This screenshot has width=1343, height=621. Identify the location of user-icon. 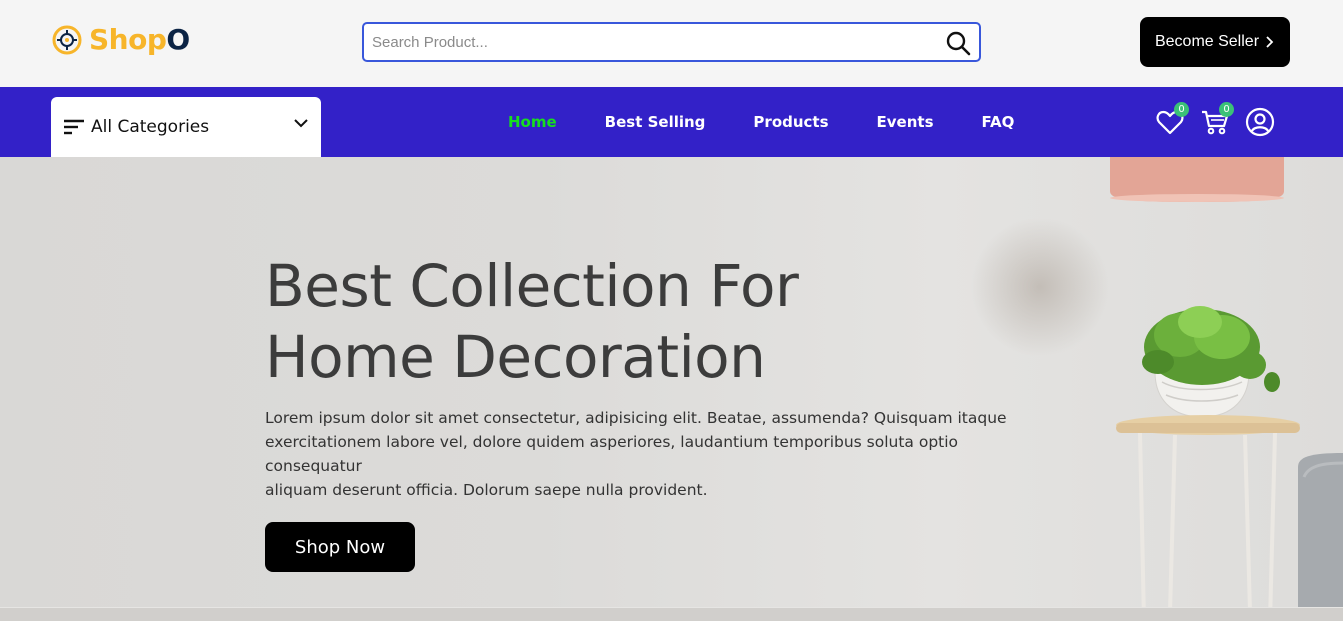
(1260, 122).